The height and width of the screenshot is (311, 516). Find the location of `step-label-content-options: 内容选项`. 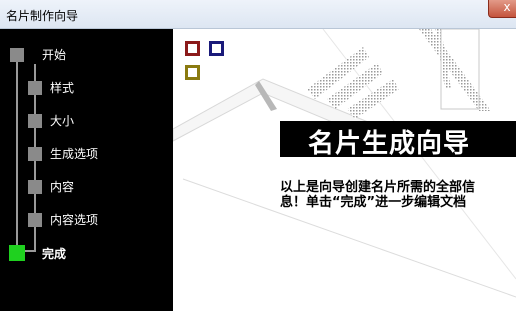

step-label-content-options: 内容选项 is located at coordinates (74, 220).